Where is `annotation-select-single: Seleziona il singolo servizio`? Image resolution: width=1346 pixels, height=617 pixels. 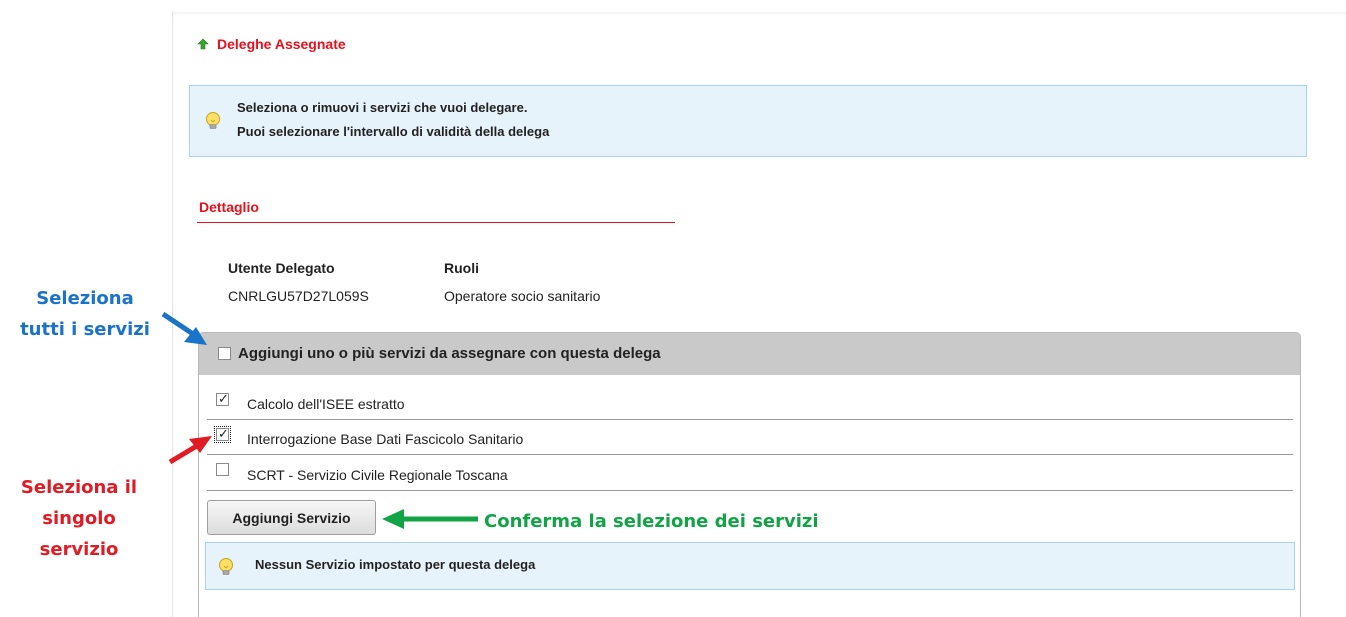
annotation-select-single: Seleziona il singolo servizio is located at coordinates (79, 518).